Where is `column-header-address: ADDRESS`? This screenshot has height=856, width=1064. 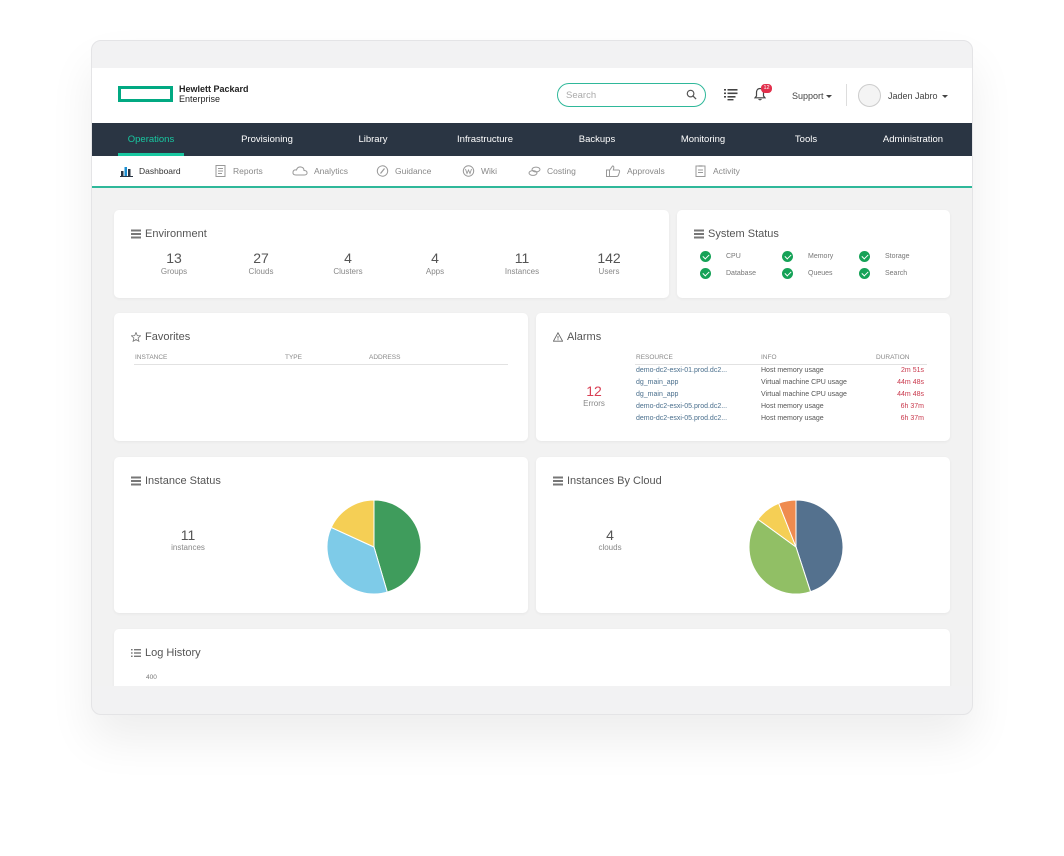
column-header-address: ADDRESS is located at coordinates (384, 357).